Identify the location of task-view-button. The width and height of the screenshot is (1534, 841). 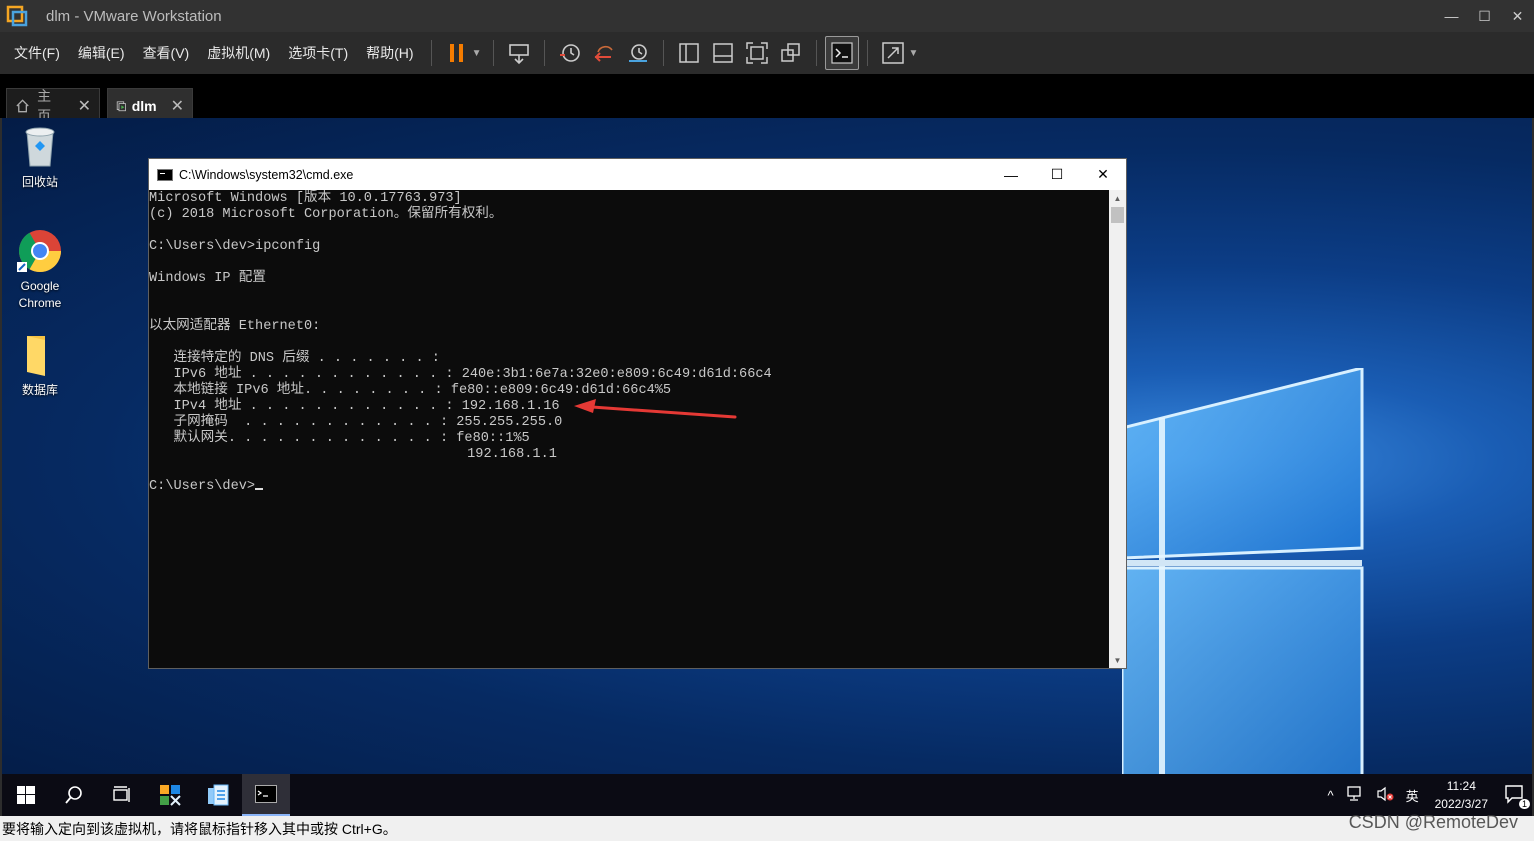
(122, 795).